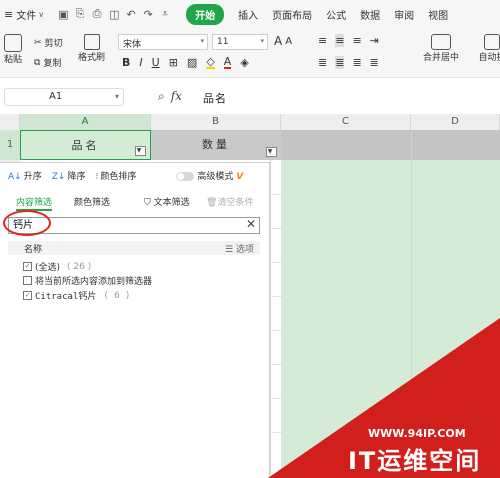 The width and height of the screenshot is (500, 478). I want to click on filter-item-count: ( 26 ), so click(79, 266).